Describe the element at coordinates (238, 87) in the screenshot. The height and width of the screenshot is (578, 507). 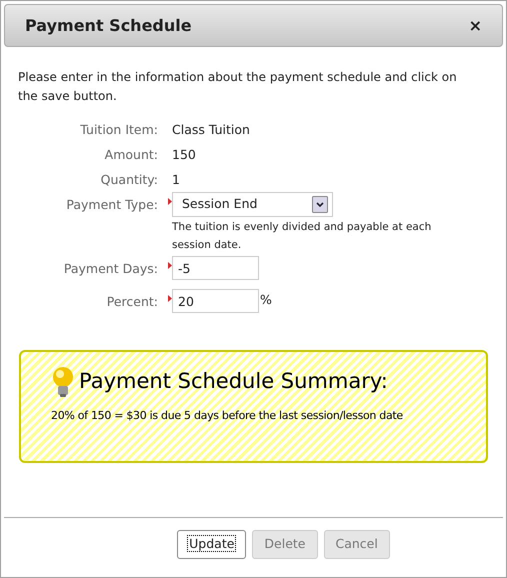
I see `intro-text: Please enter in the information about the payment schedule and click on the save button.` at that location.